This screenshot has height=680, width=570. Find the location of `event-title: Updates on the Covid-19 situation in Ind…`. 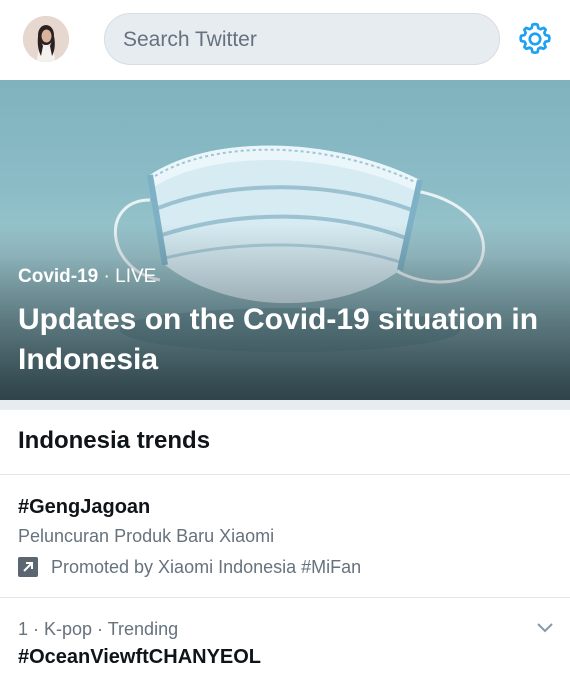

event-title: Updates on the Covid-19 situation in Ind… is located at coordinates (278, 339).